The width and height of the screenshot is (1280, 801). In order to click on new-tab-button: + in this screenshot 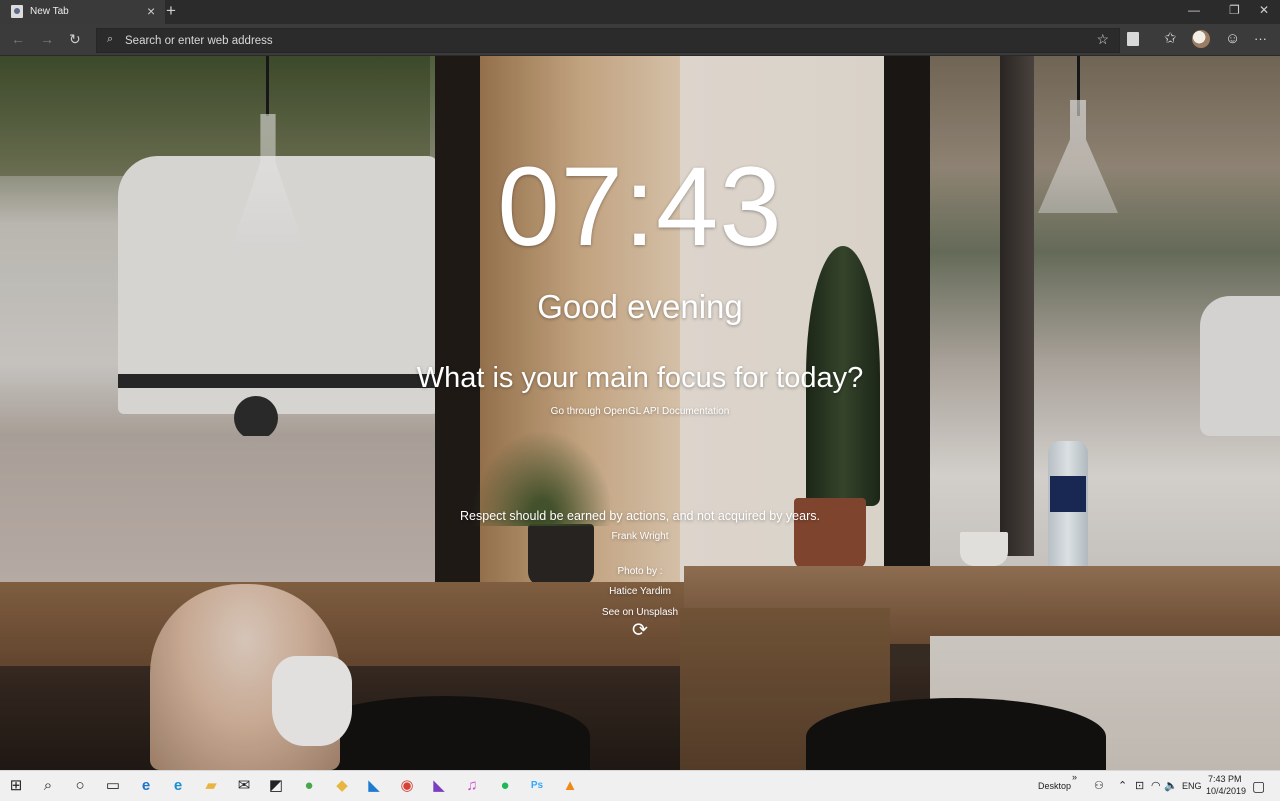, I will do `click(171, 11)`.